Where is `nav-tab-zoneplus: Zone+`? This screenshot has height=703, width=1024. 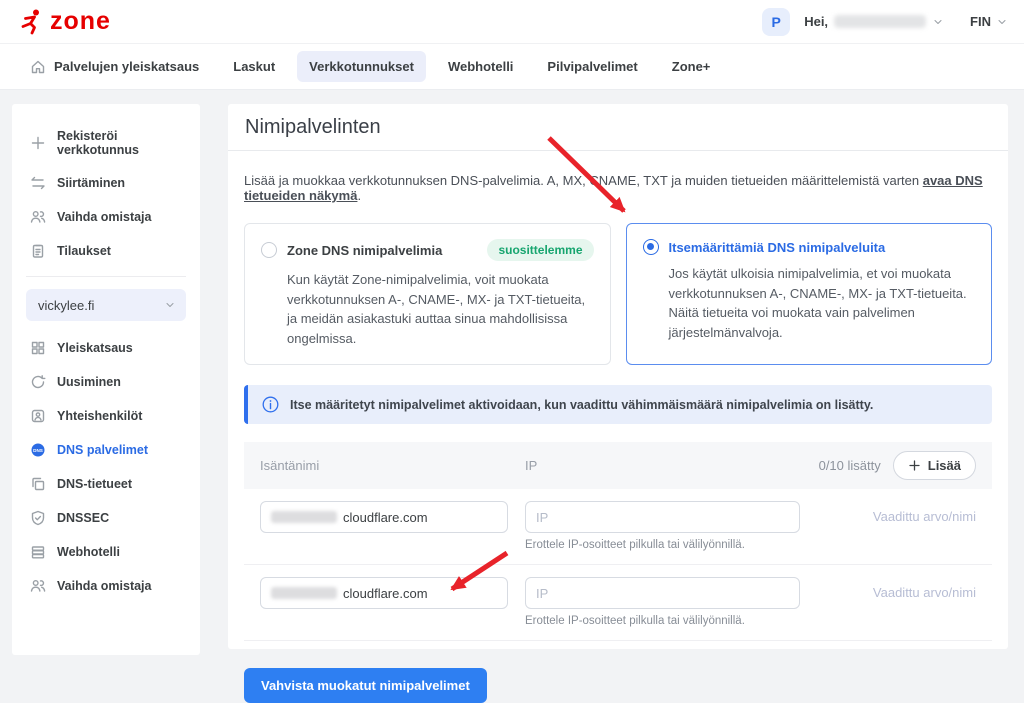 nav-tab-zoneplus: Zone+ is located at coordinates (691, 66).